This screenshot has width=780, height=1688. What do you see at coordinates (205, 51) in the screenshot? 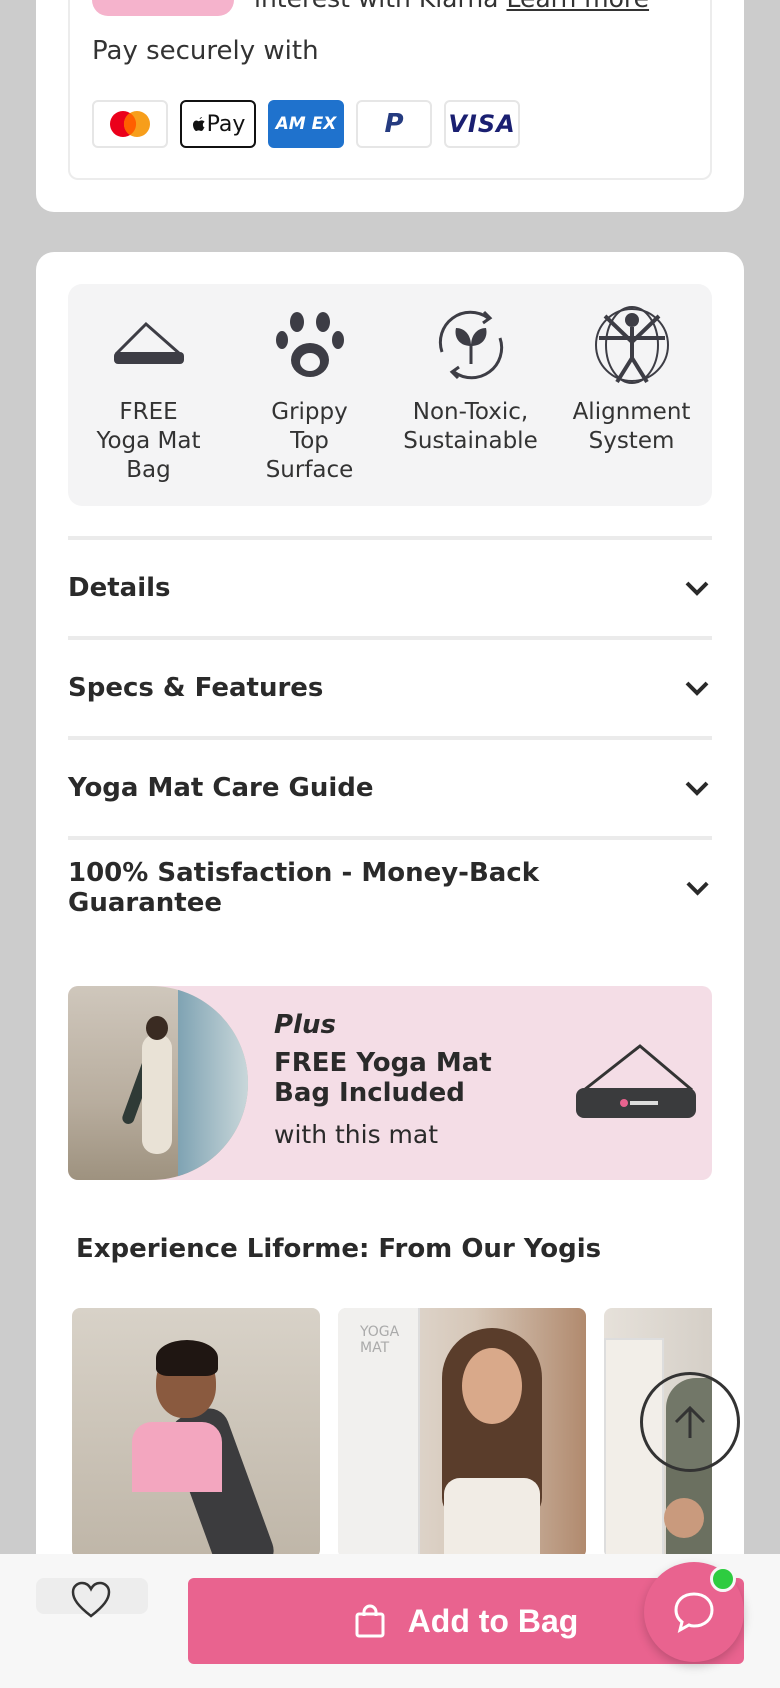
I see `pay-securely-label: Pay securely with` at bounding box center [205, 51].